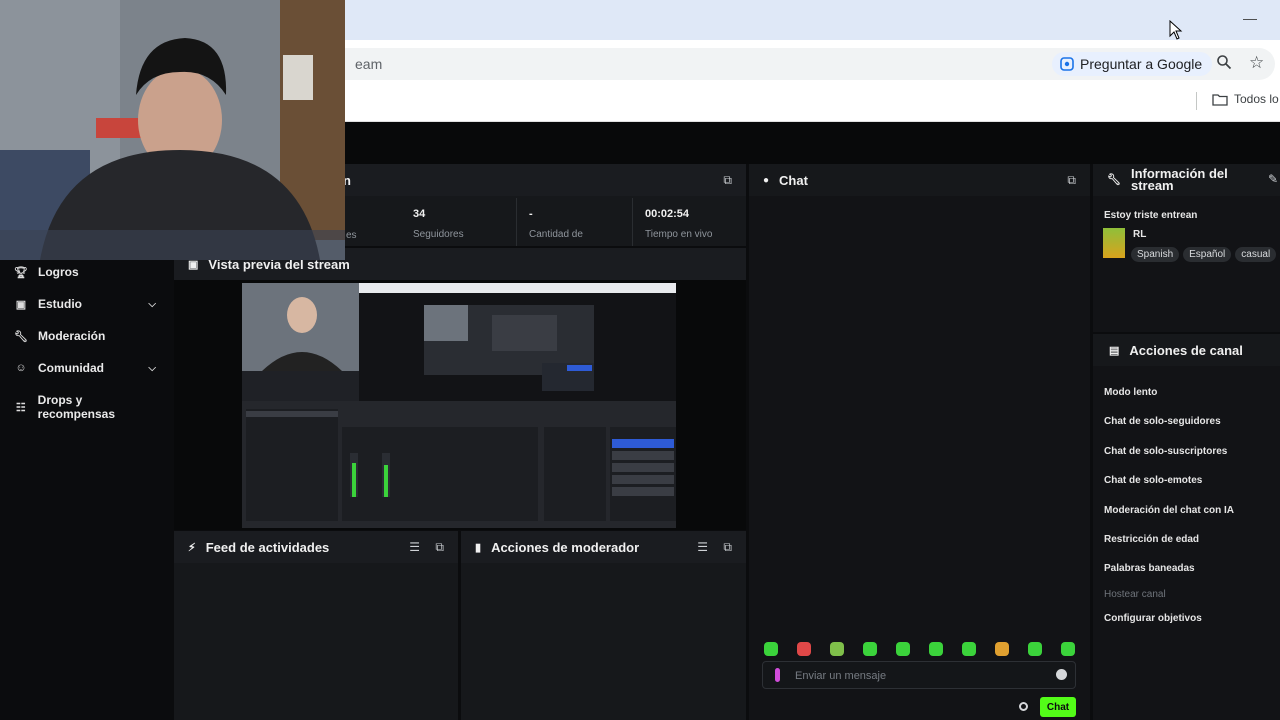 The height and width of the screenshot is (720, 1280). Describe the element at coordinates (1023, 706) in the screenshot. I see `settings-gear-icon` at that location.